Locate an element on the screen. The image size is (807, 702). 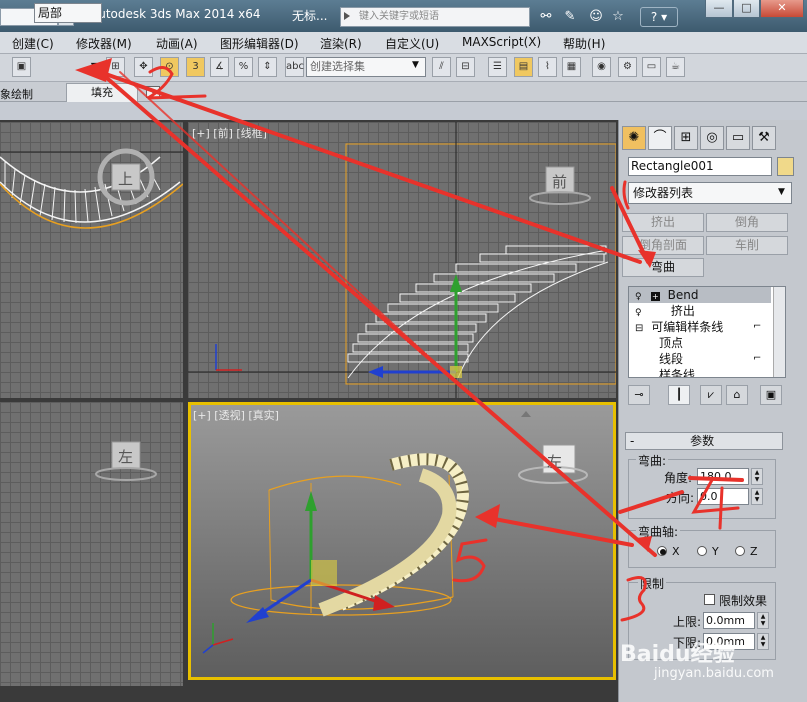
people-icon: ☺ is located at coordinates (596, 17).